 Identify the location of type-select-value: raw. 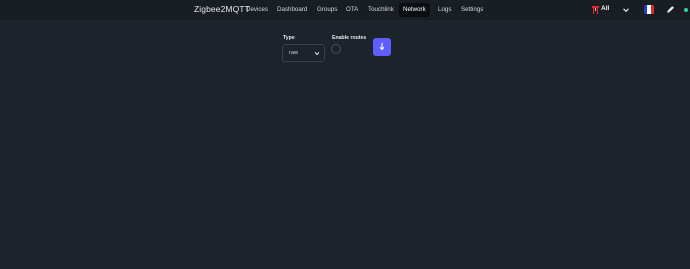
(294, 53).